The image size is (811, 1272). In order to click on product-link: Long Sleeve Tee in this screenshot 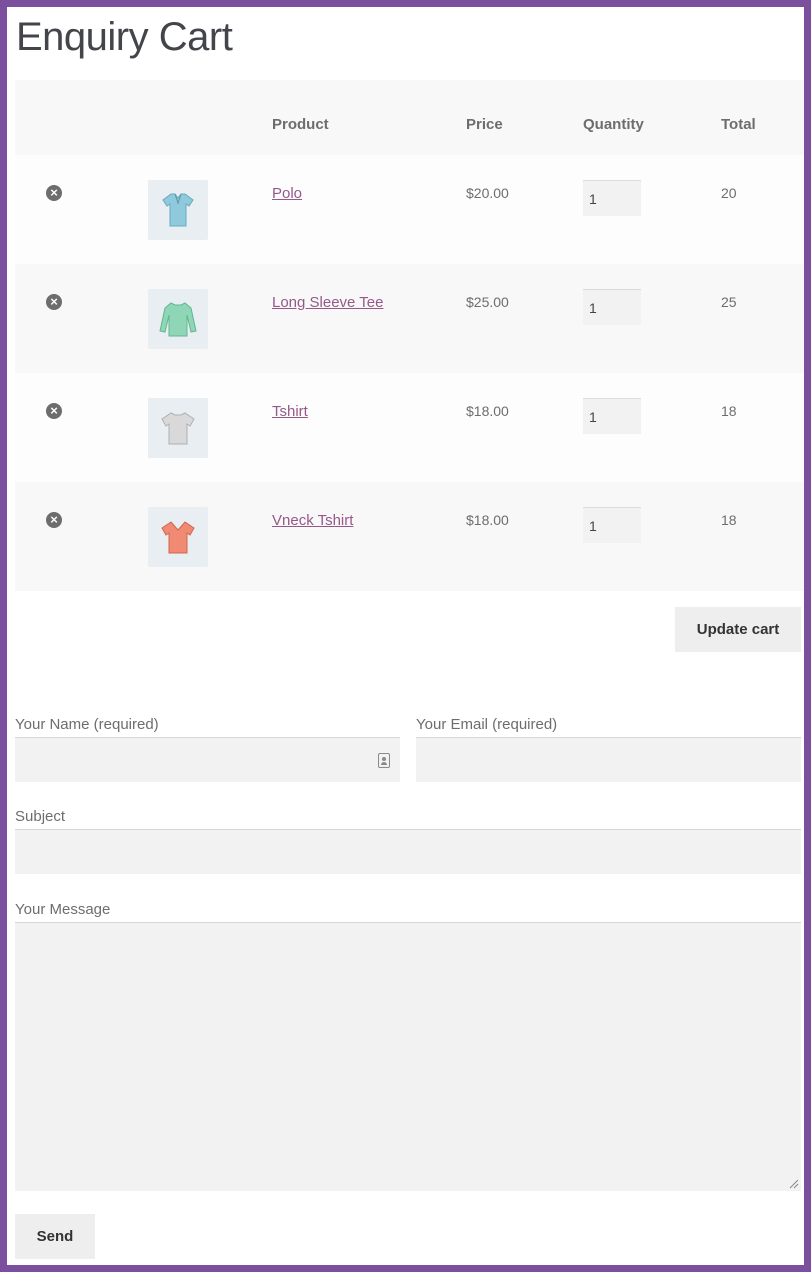, I will do `click(327, 302)`.